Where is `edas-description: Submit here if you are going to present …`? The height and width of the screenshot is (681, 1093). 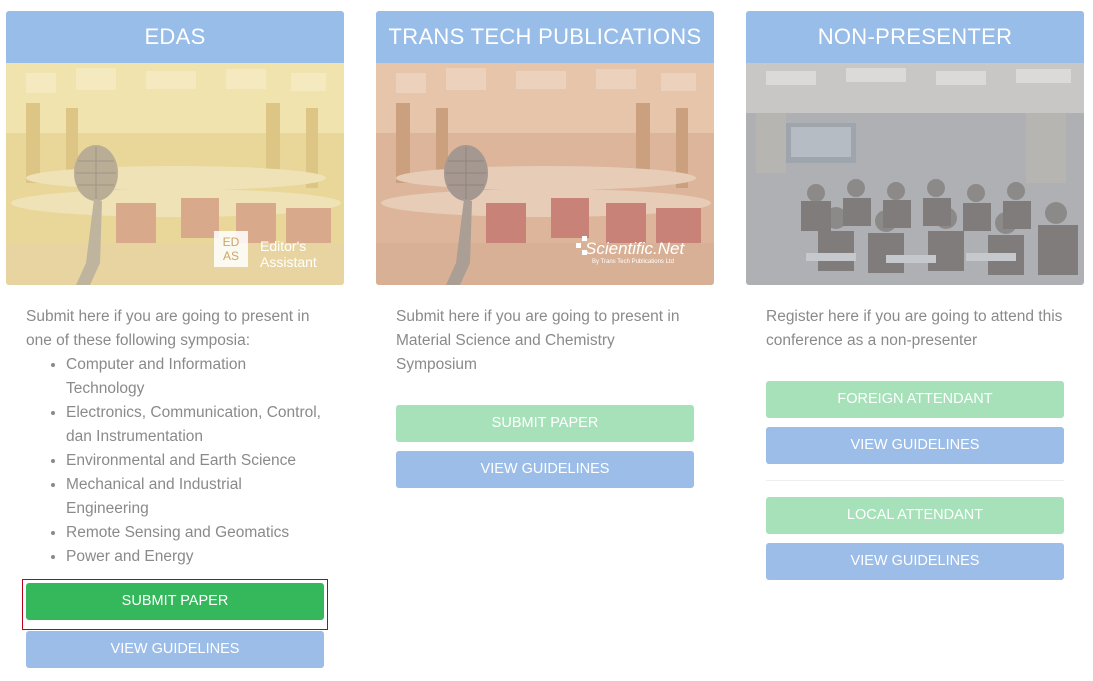 edas-description: Submit here if you are going to present … is located at coordinates (175, 437).